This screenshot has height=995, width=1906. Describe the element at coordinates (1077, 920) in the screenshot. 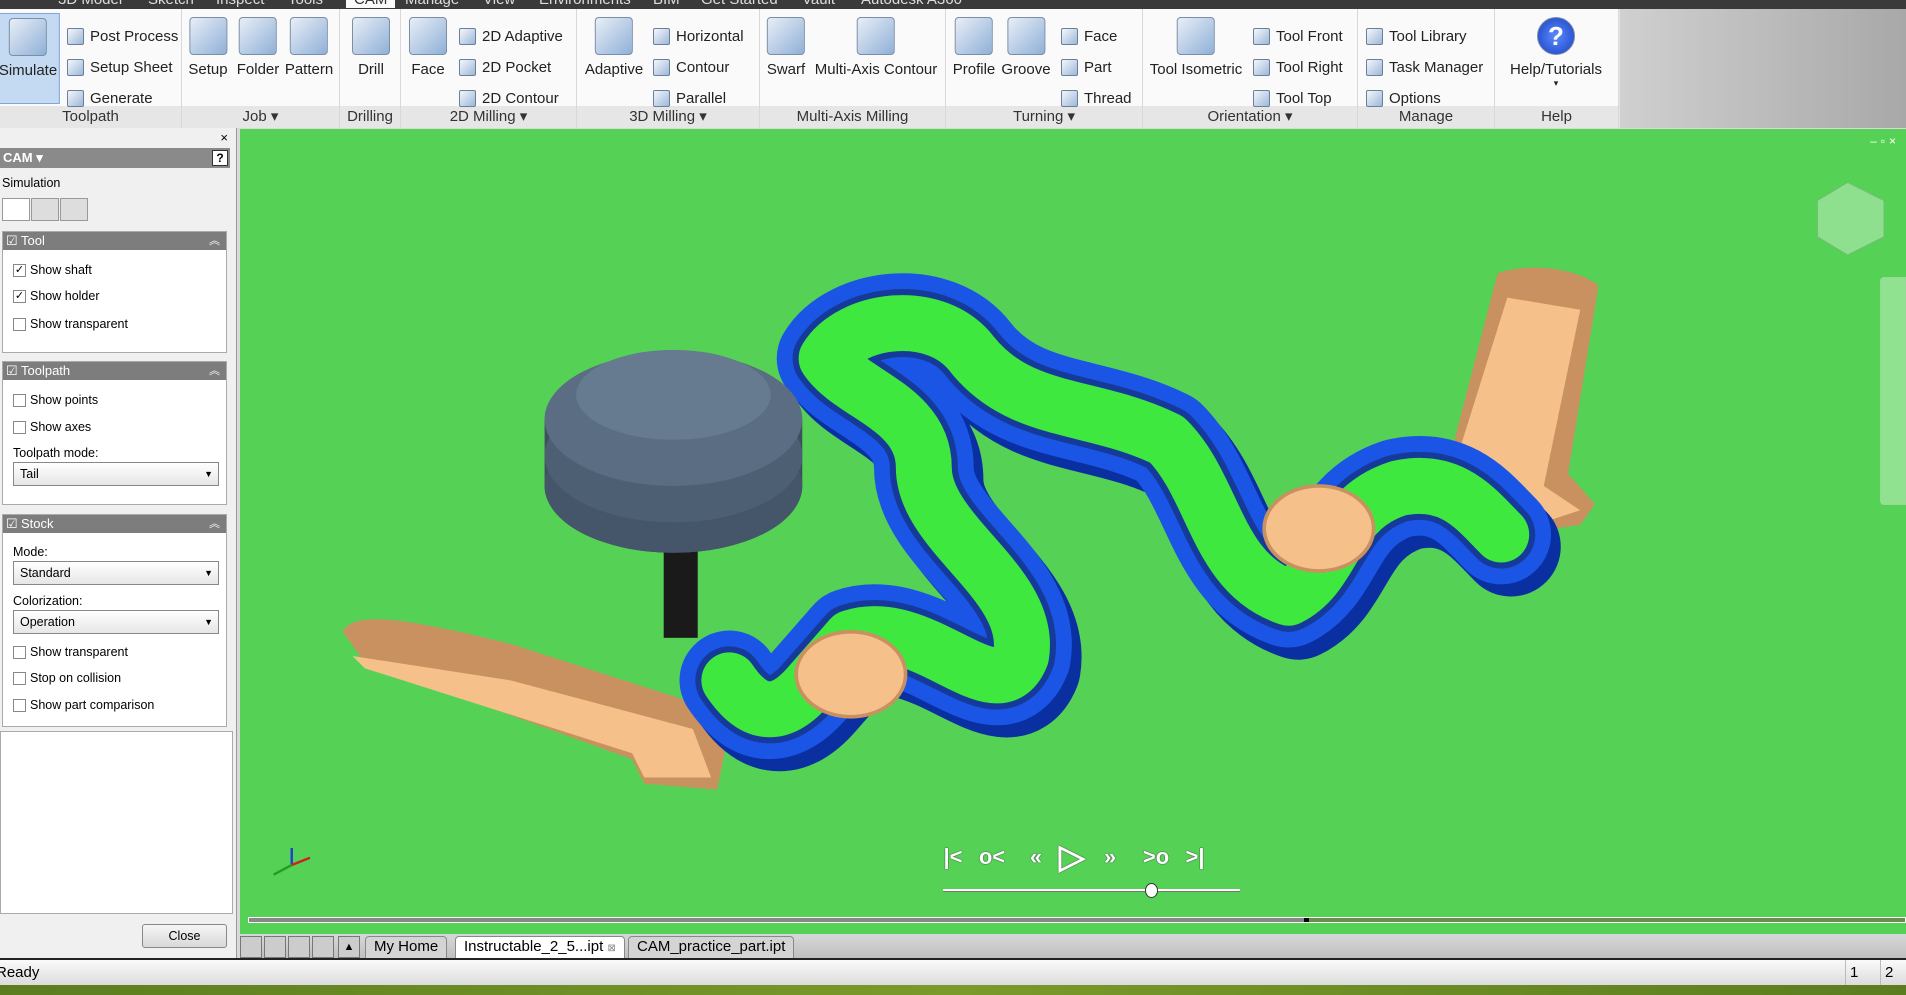

I see `timeline-bar` at that location.